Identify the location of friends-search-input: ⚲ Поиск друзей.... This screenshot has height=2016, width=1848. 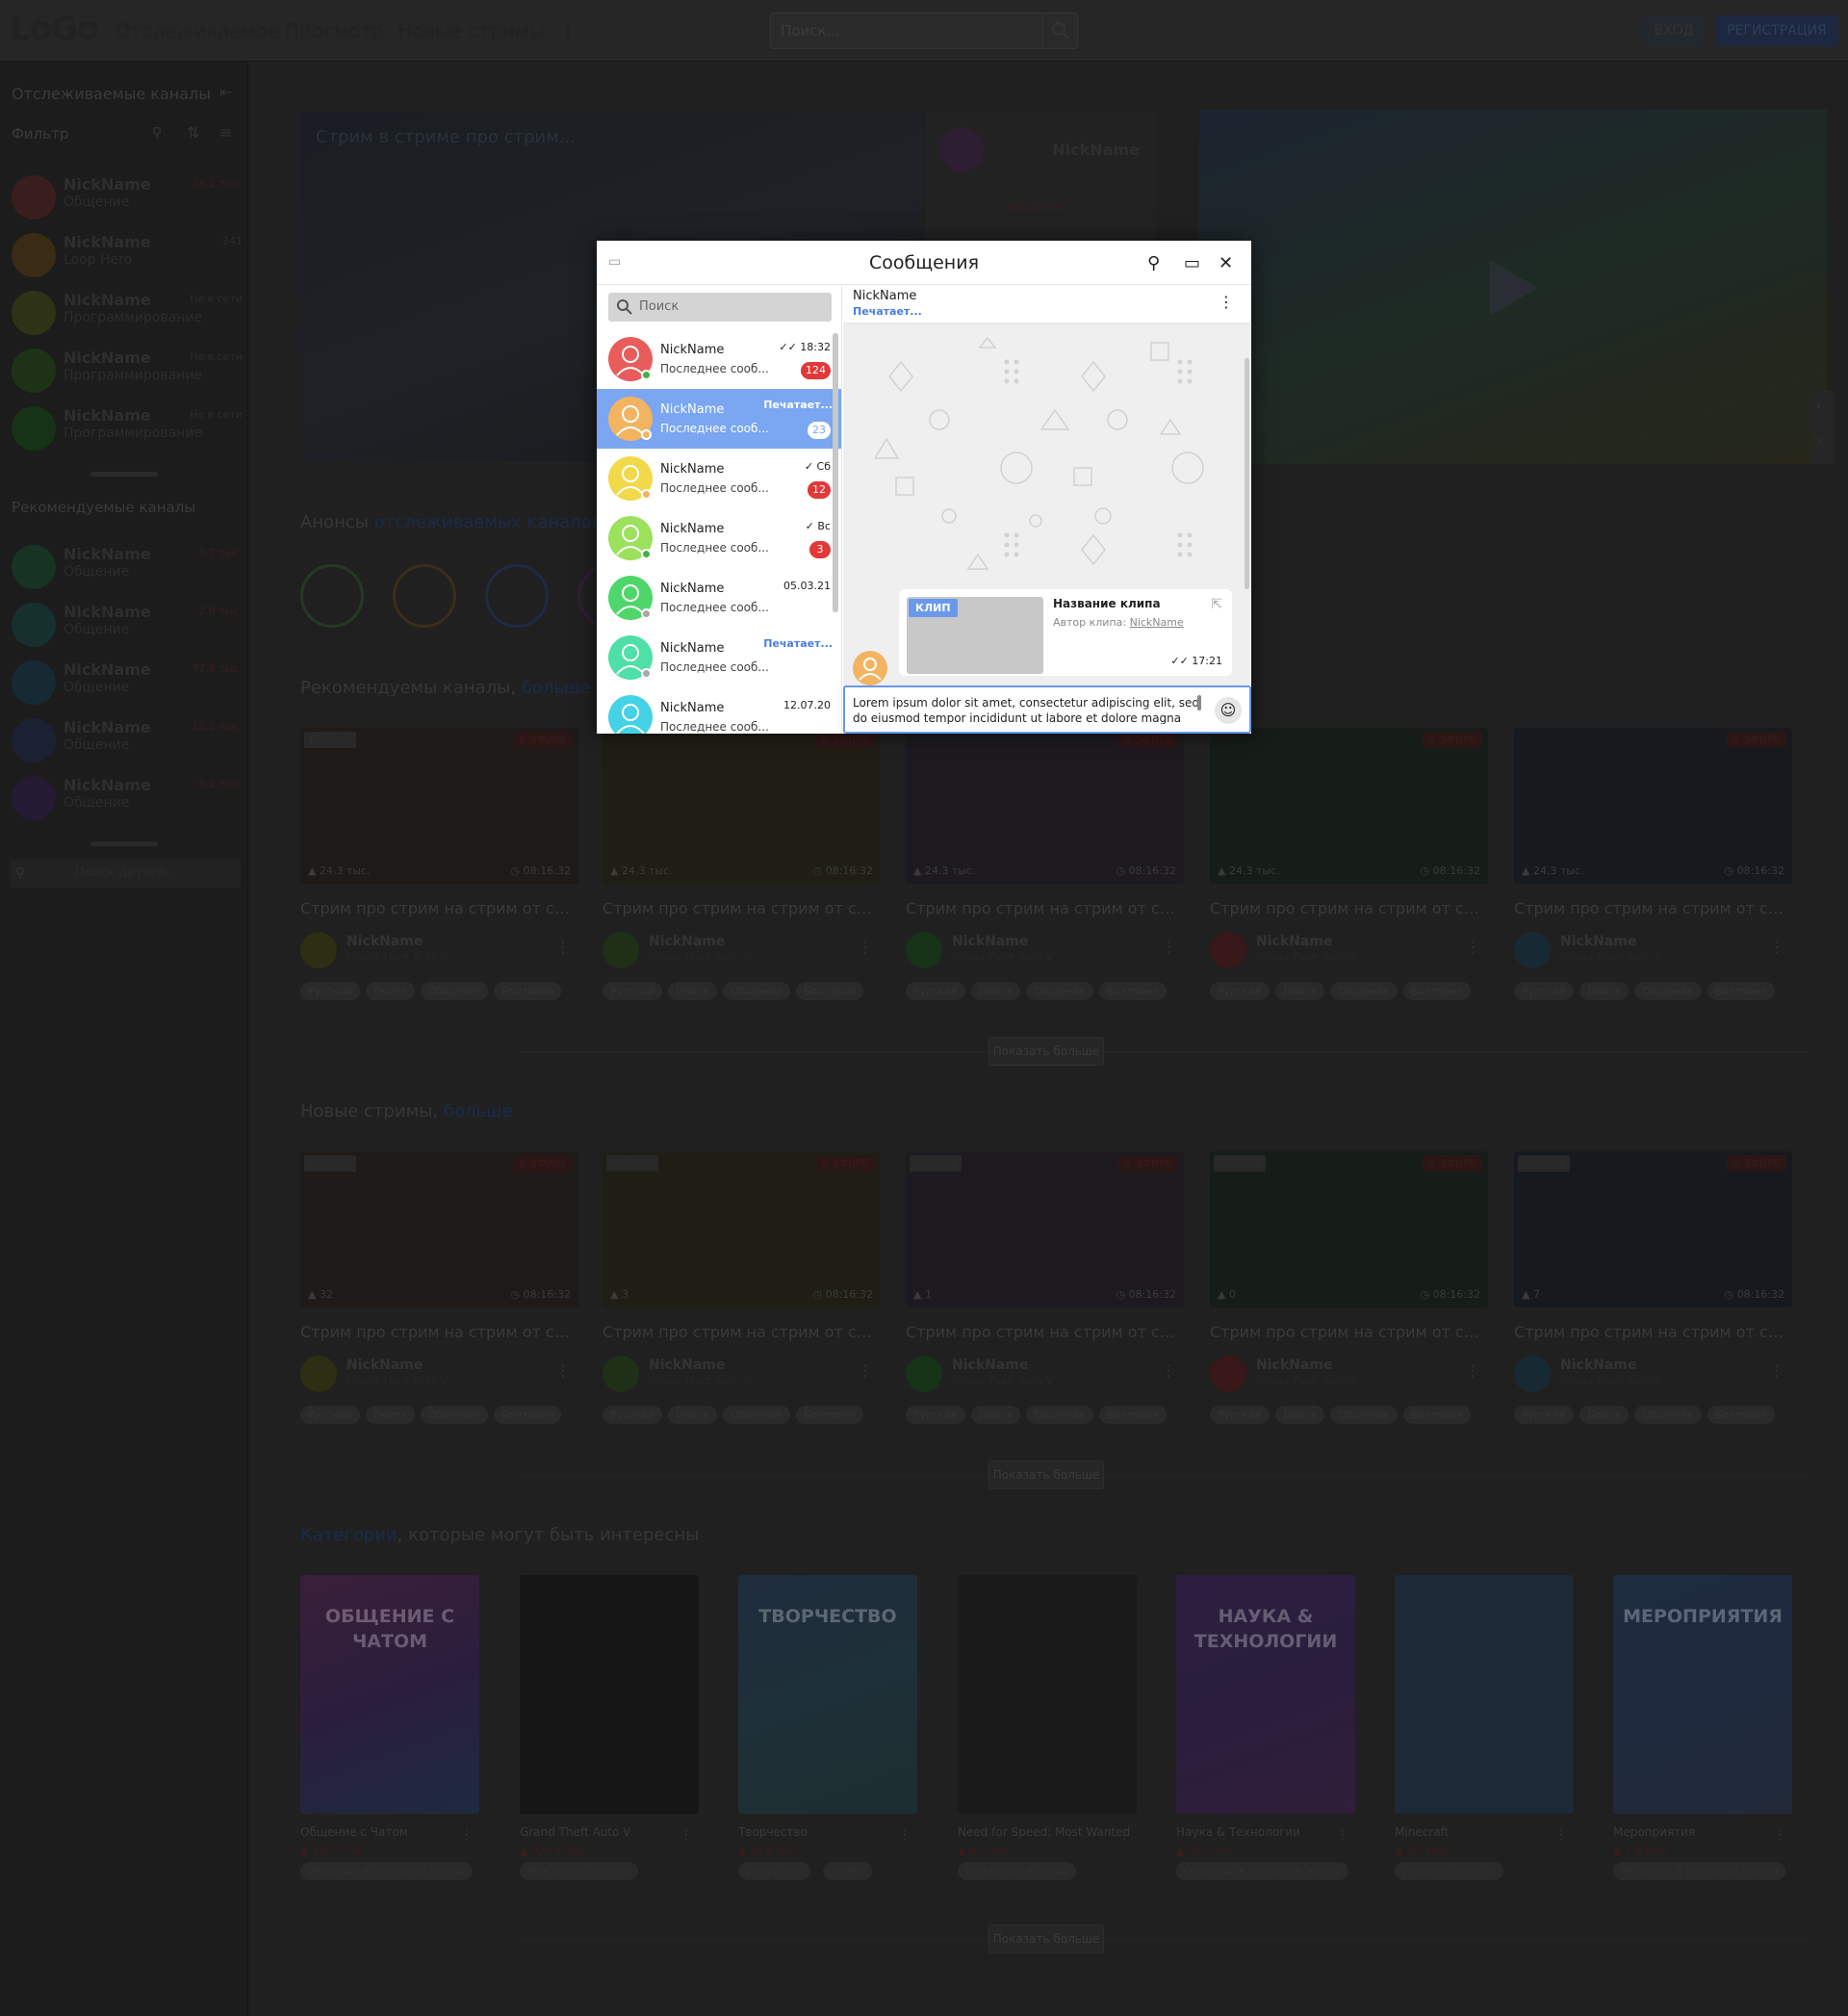
(125, 874).